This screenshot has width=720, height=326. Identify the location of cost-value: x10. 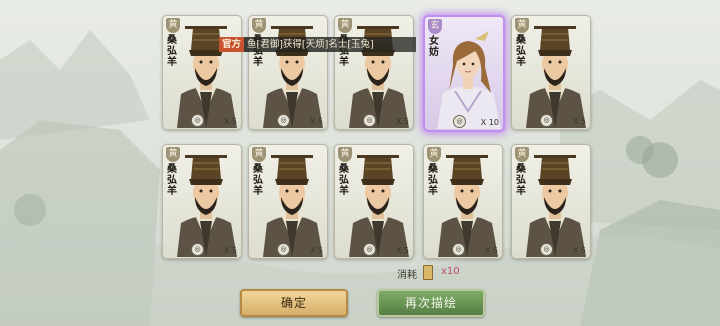
(450, 271).